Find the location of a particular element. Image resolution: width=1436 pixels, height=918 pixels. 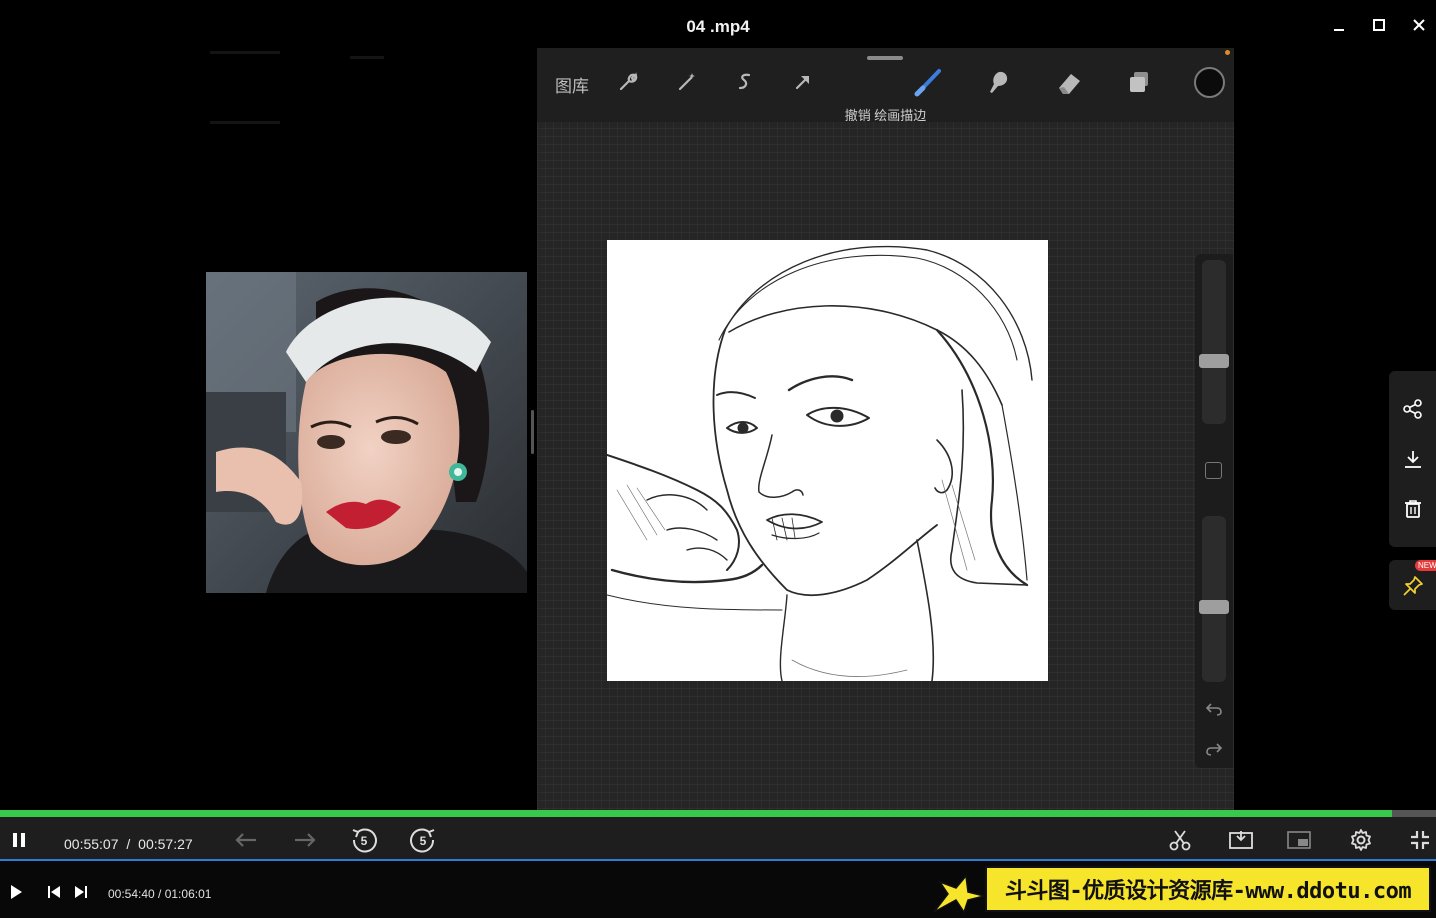

forward-5-button: 5 is located at coordinates (423, 840).